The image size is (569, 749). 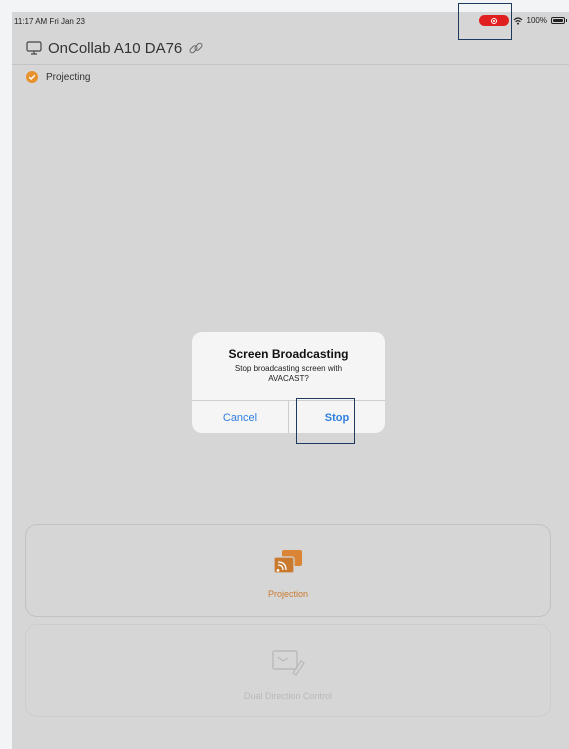 What do you see at coordinates (288, 594) in the screenshot?
I see `projection-label: Projection` at bounding box center [288, 594].